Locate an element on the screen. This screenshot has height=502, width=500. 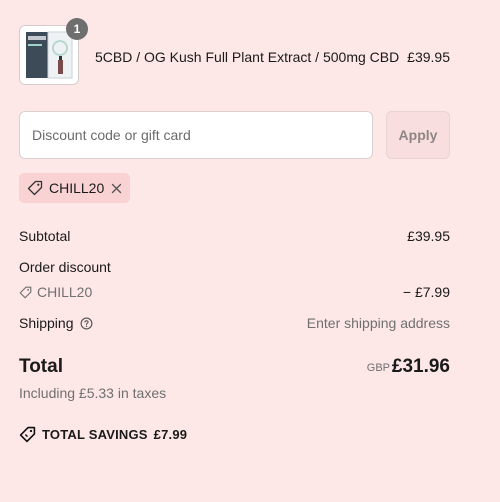
product-price: £39.95 is located at coordinates (428, 57).